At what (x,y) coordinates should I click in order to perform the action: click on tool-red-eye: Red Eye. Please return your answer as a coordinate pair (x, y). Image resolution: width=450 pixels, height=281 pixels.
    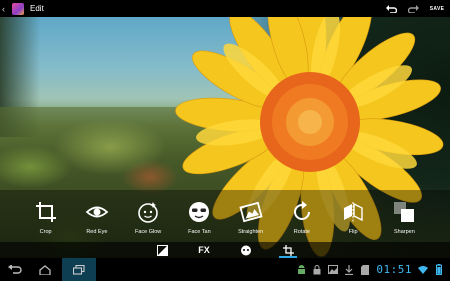
    Looking at the image, I should click on (97, 212).